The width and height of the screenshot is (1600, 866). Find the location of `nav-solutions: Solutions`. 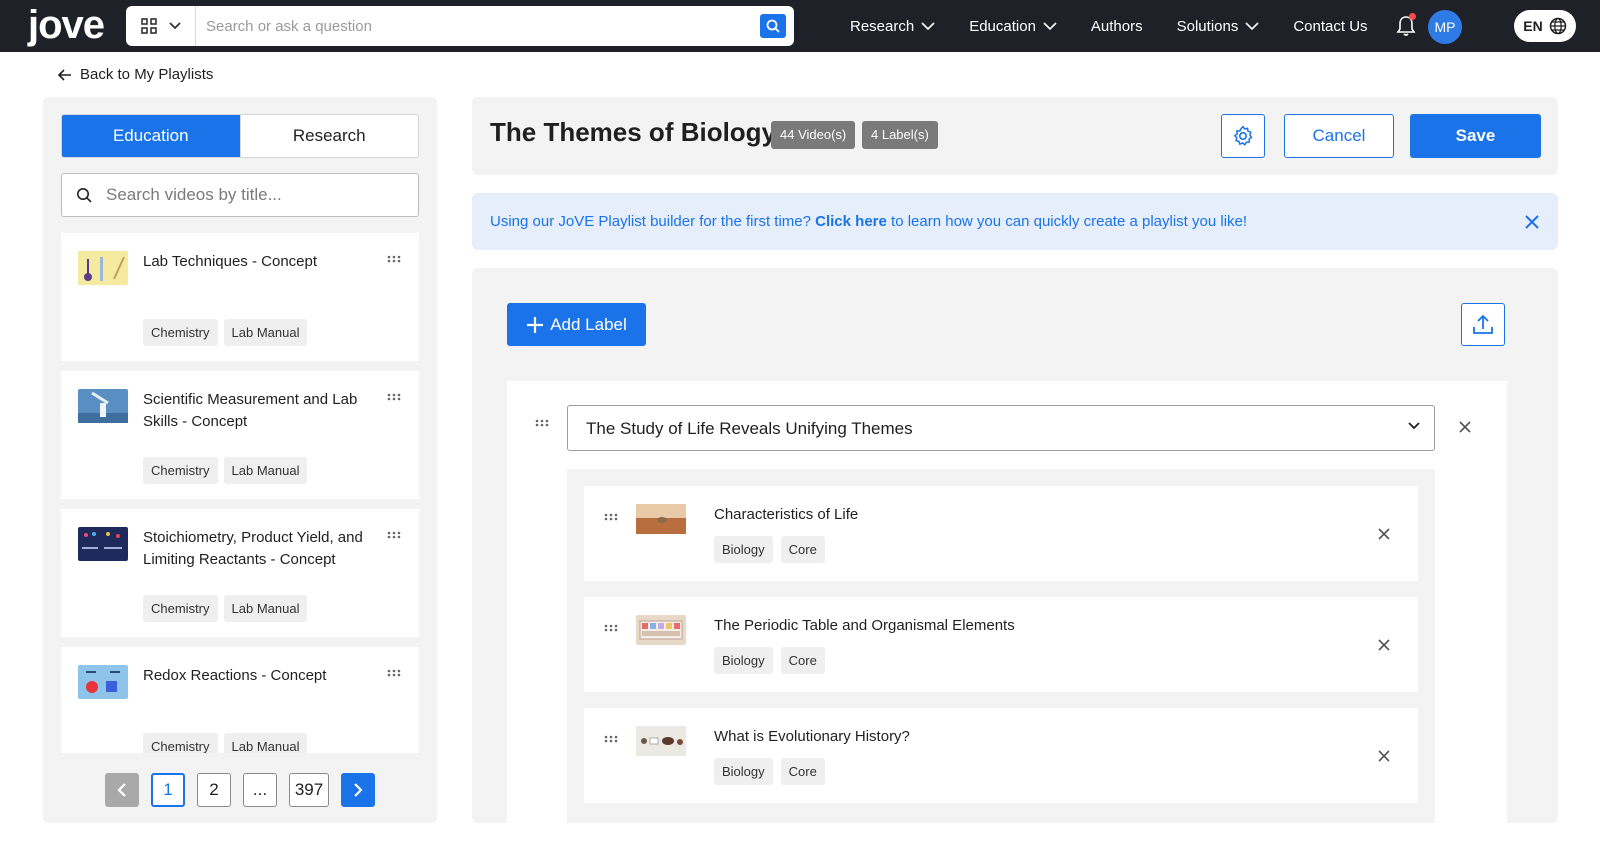

nav-solutions: Solutions is located at coordinates (1218, 26).